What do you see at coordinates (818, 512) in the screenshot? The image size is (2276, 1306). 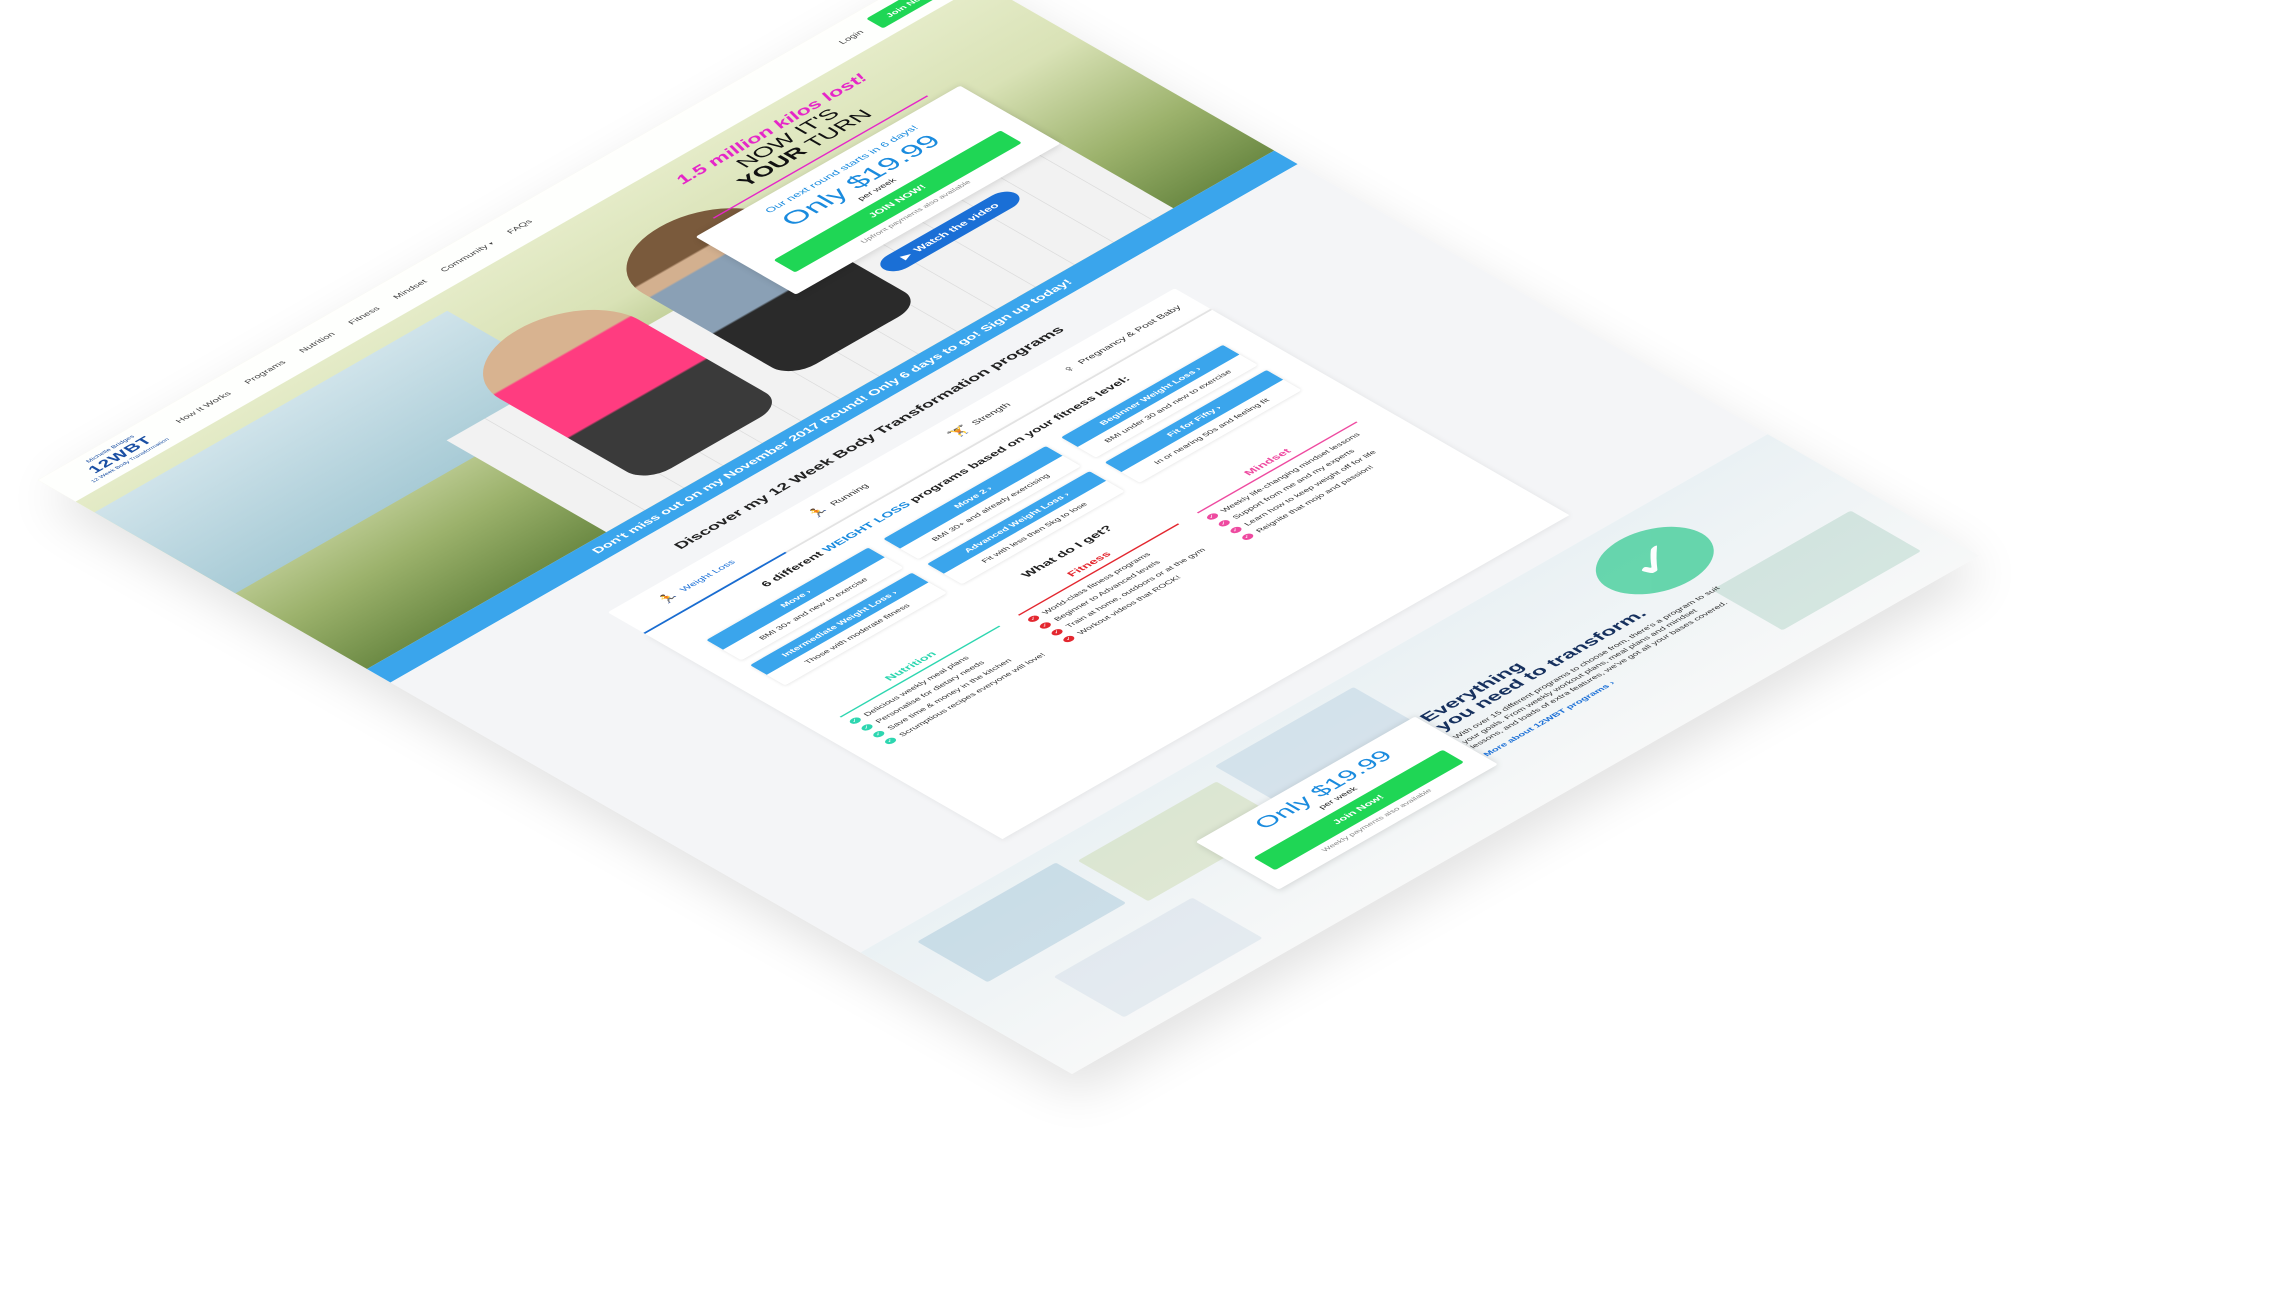 I see `running-icon: 🏃` at bounding box center [818, 512].